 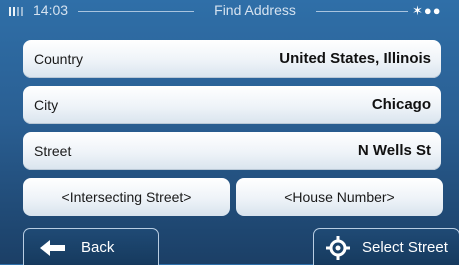 What do you see at coordinates (16, 11) in the screenshot?
I see `battery-icon` at bounding box center [16, 11].